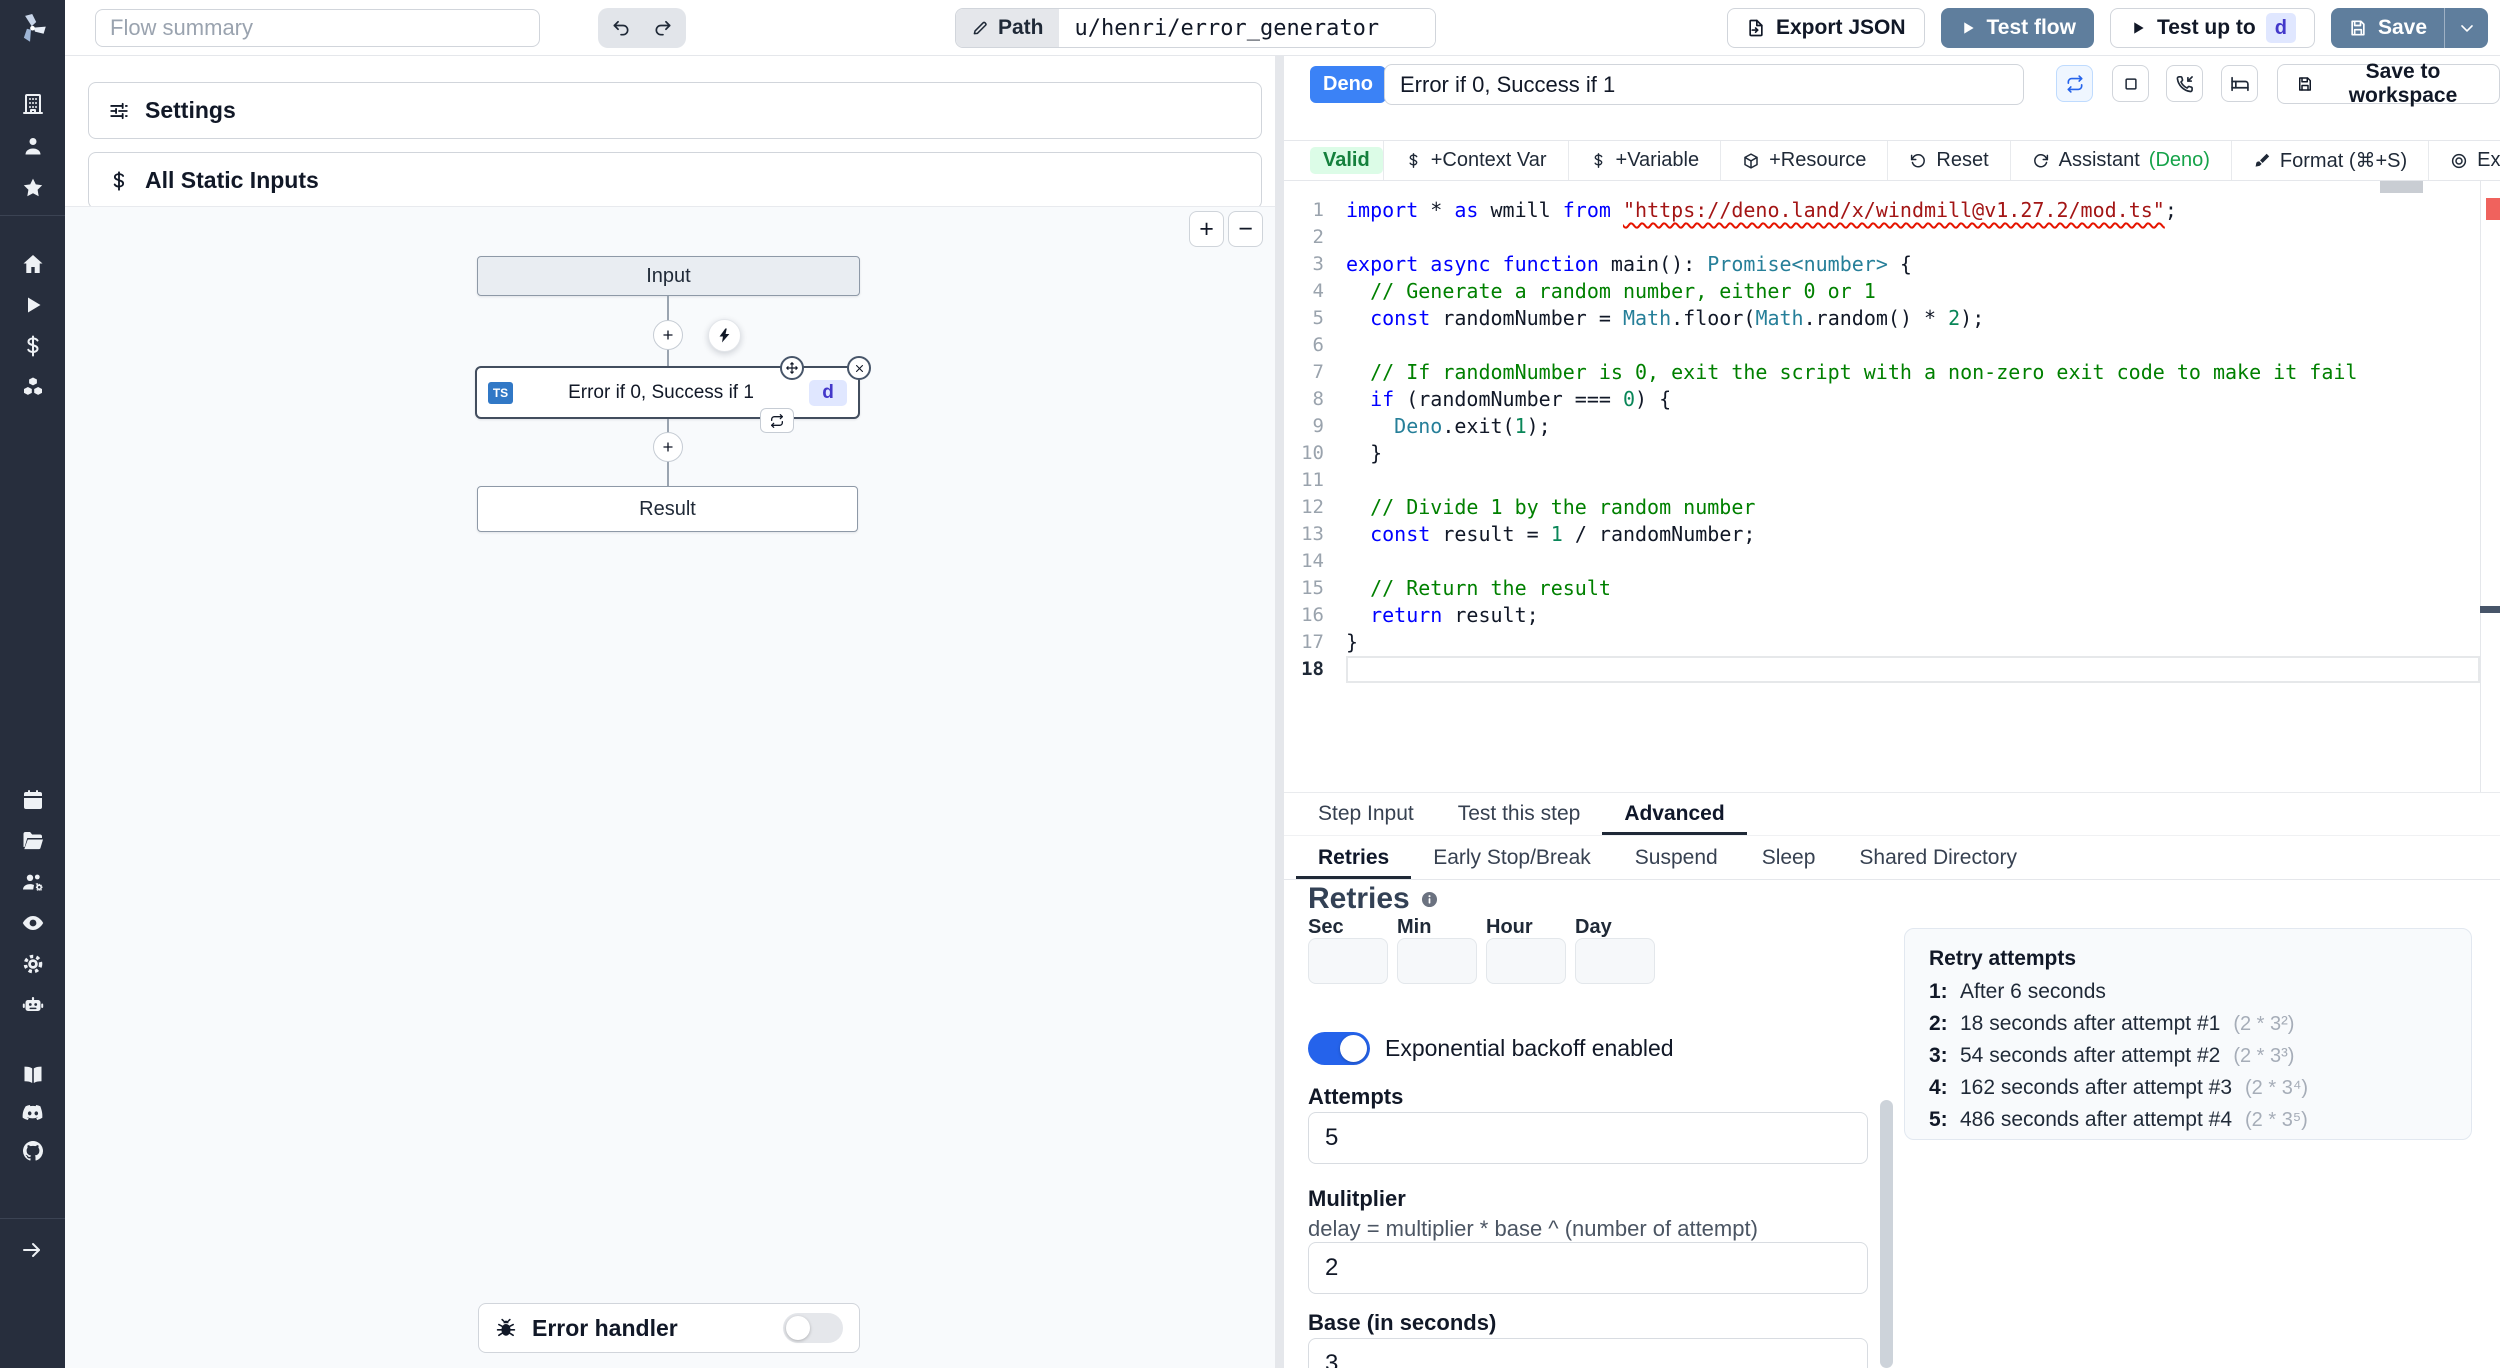 The image size is (2500, 1368). Describe the element at coordinates (2464, 160) in the screenshot. I see `explore-scripts-button: Explore other s` at that location.